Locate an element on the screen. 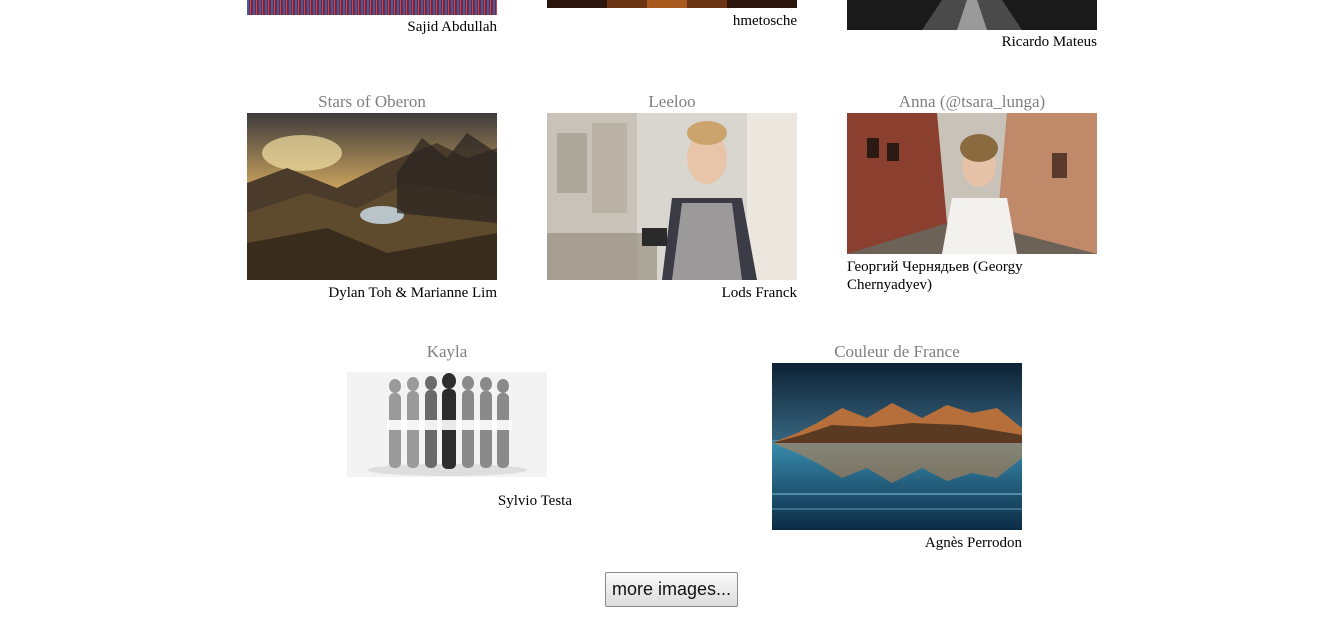  photo-title: Couleur de France is located at coordinates (897, 352).